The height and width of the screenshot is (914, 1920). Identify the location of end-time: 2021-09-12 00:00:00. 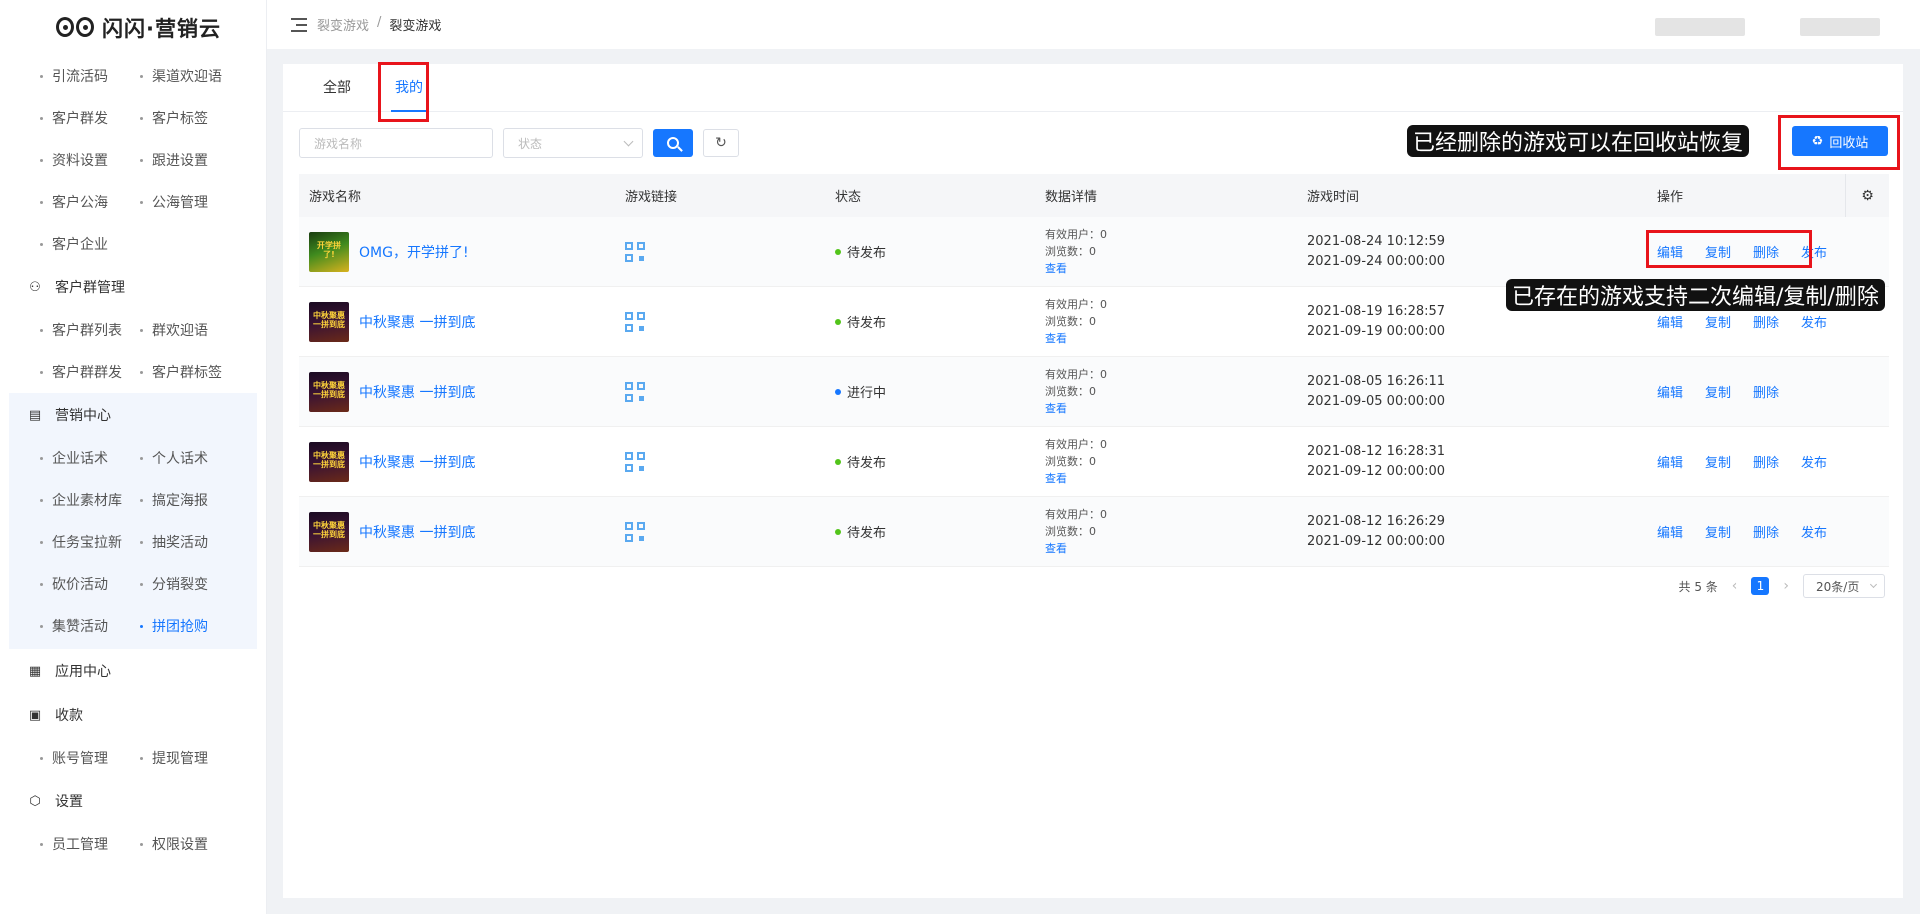
(1376, 541).